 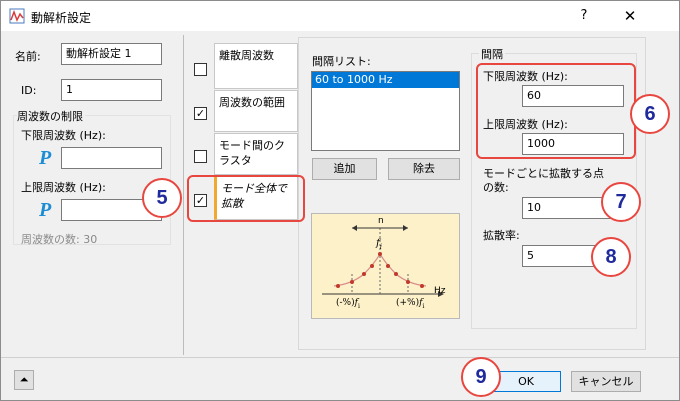 I want to click on diagram-left-label: (-%)fi, so click(x=348, y=304).